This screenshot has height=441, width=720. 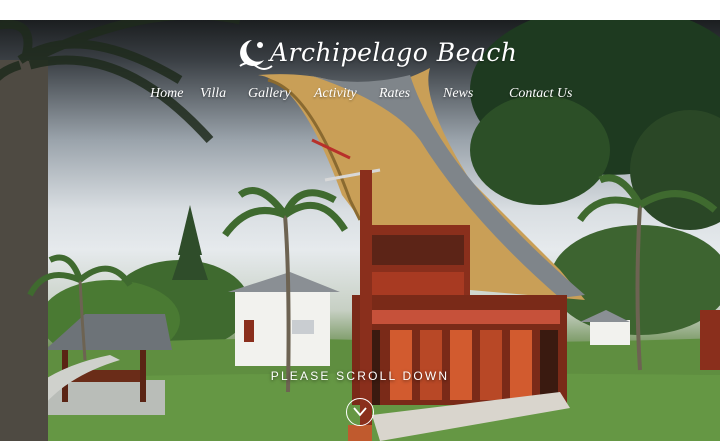 I want to click on nav-activity: Activity, so click(x=335, y=94).